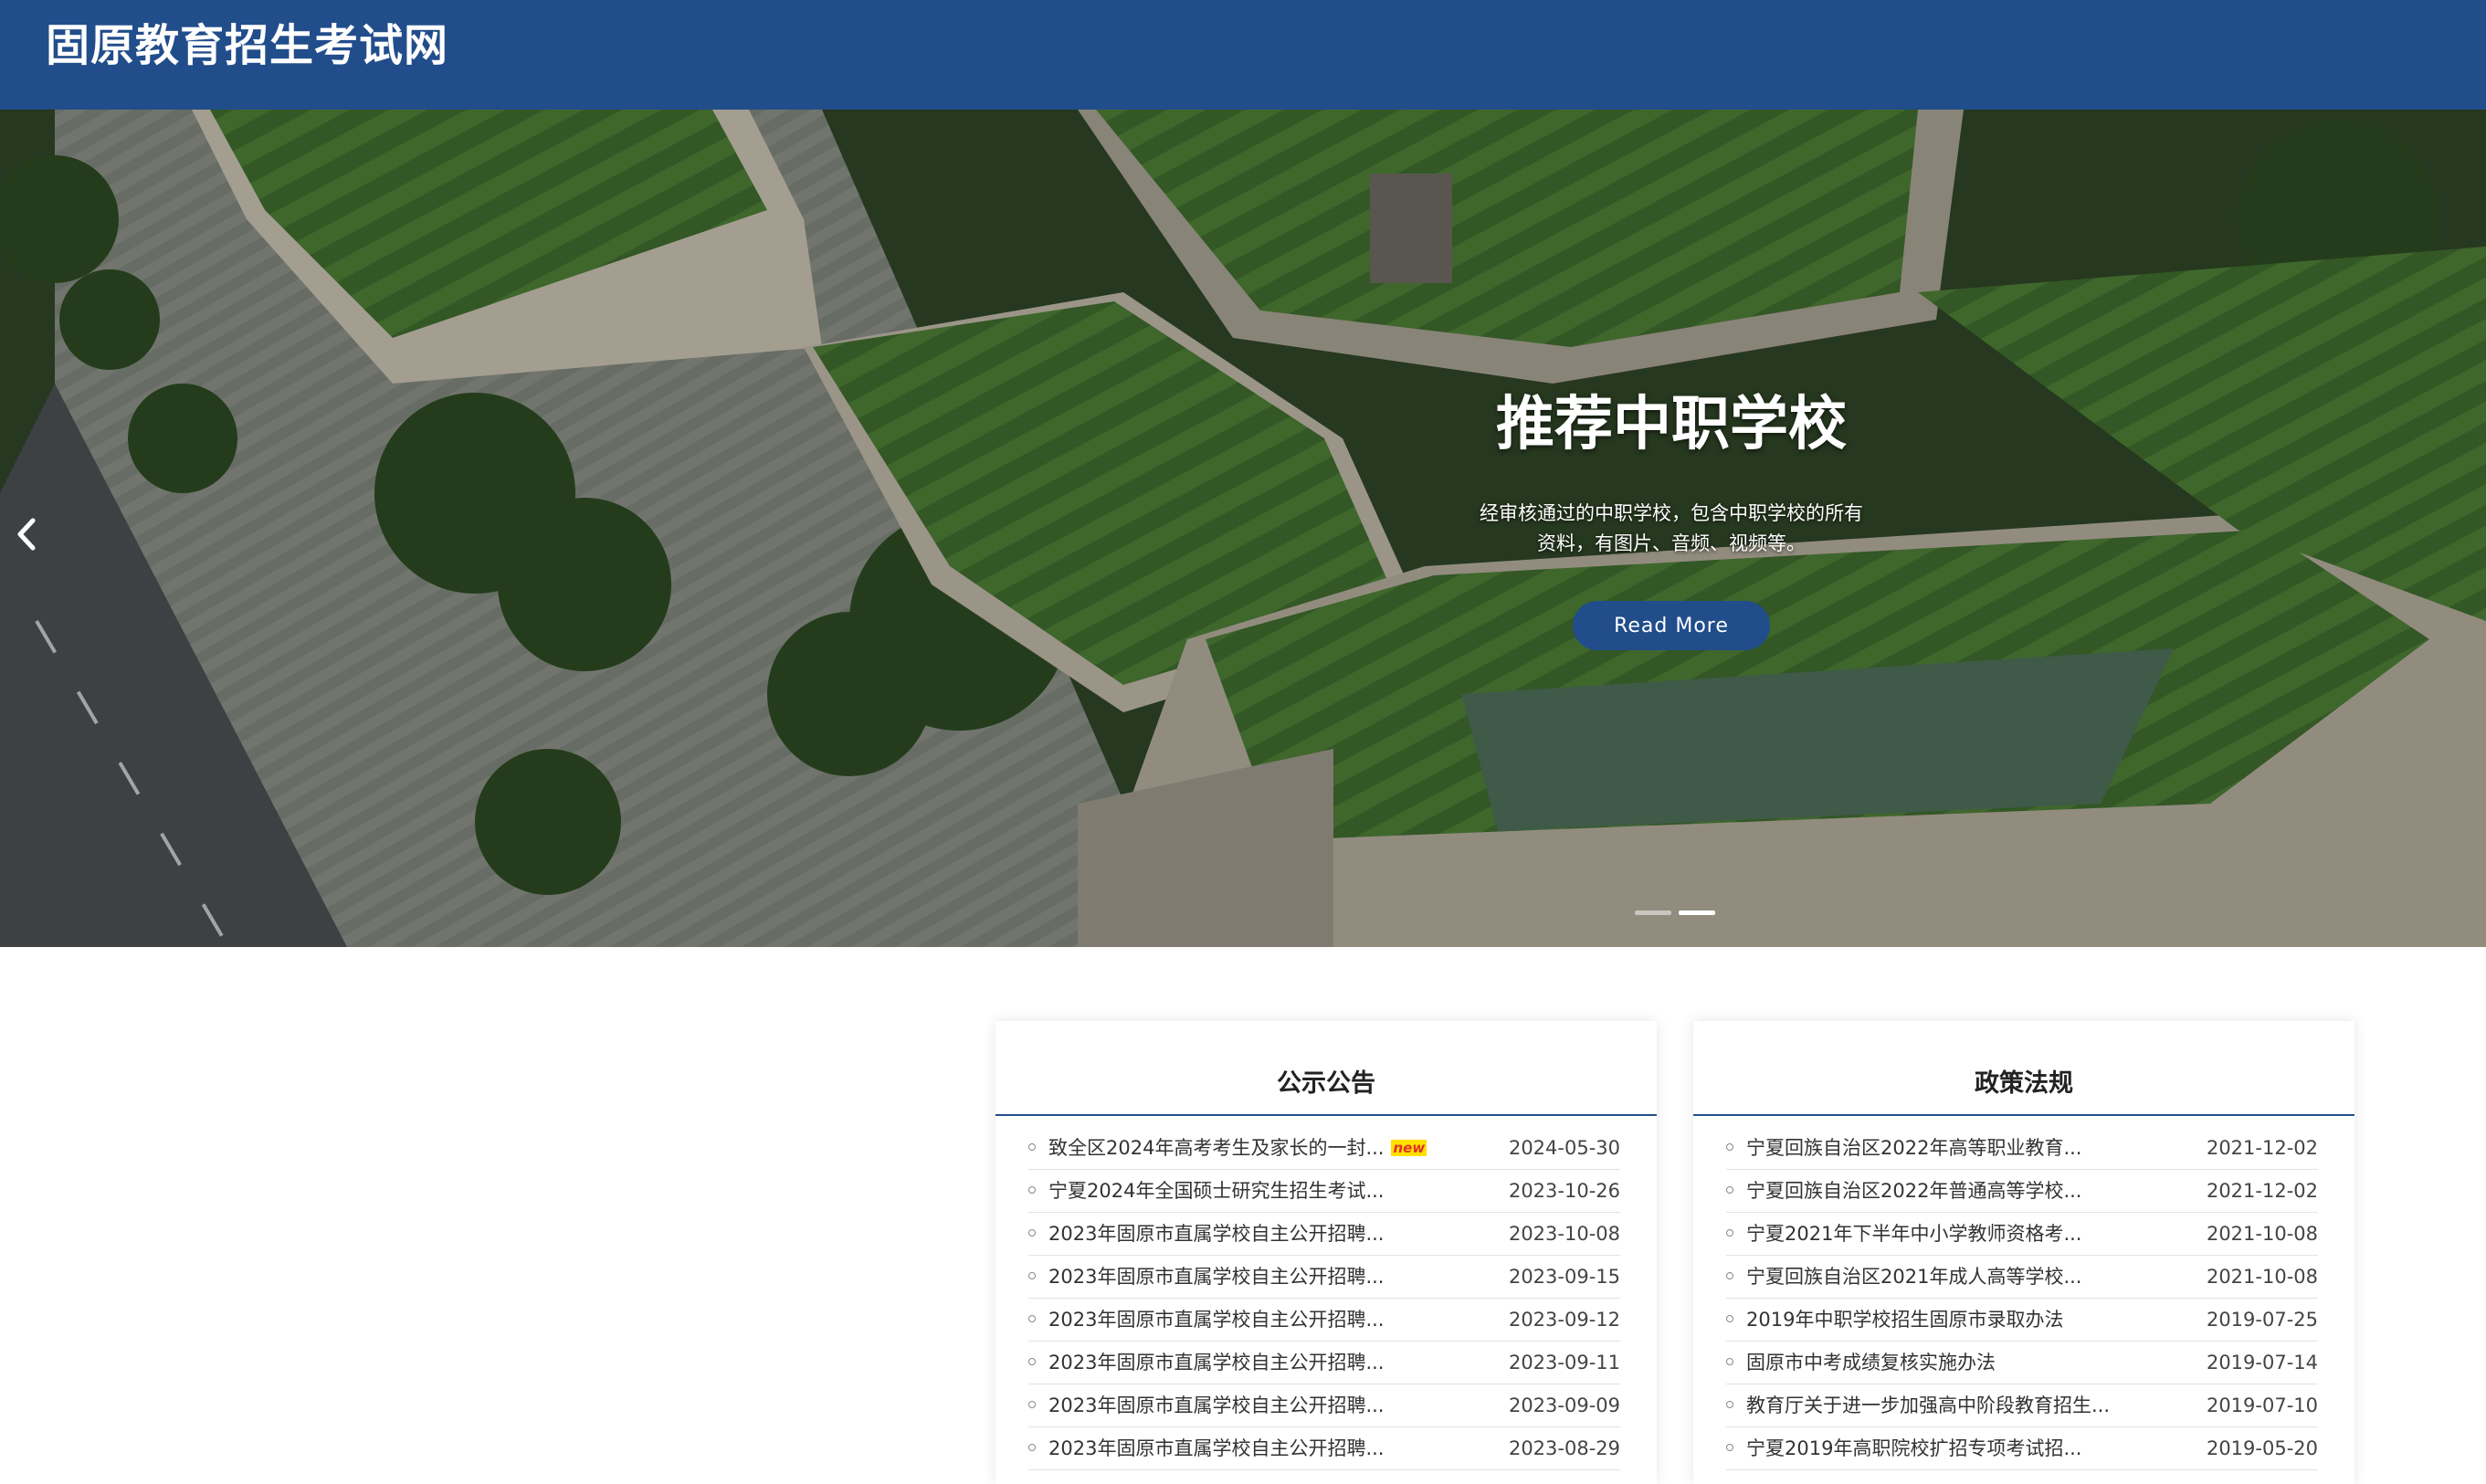  I want to click on list-item: 致全区2024年高考考生及家长的一封... new 2024-05-30, so click(1324, 1148).